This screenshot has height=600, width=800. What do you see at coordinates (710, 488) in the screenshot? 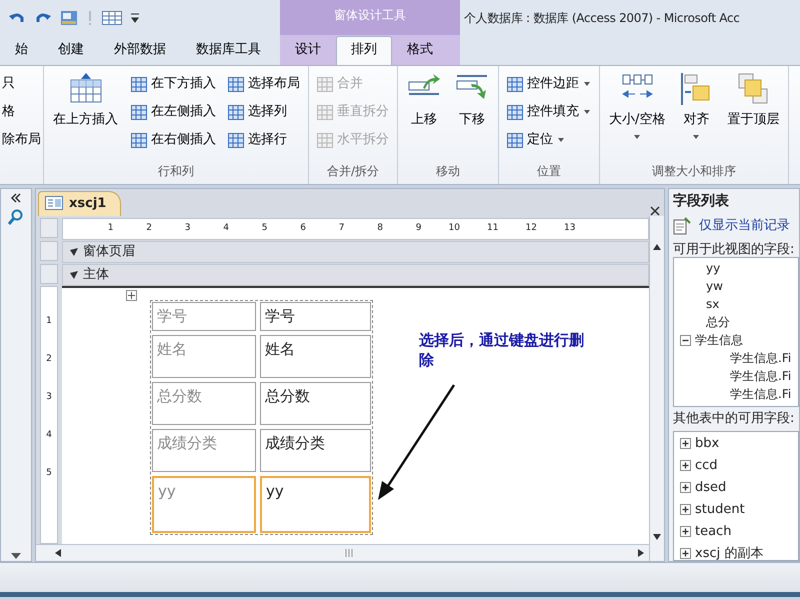
I see `field-item: dsed` at bounding box center [710, 488].